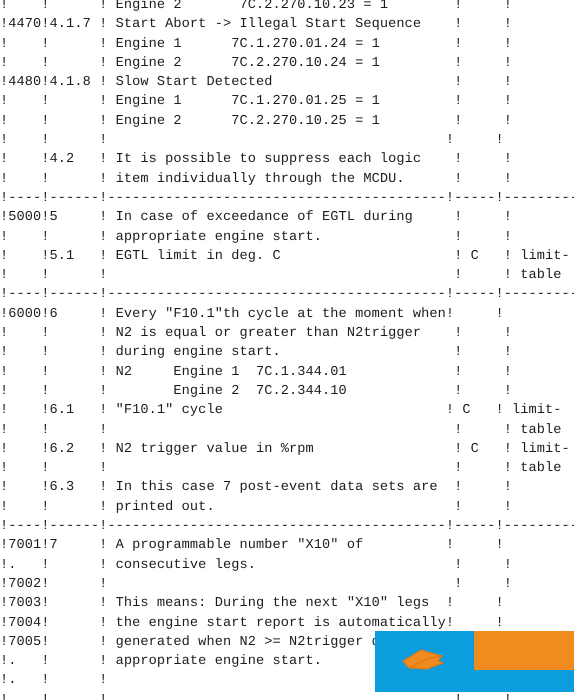 This screenshot has height=700, width=574. I want to click on paper-plane-mark-icon, so click(423, 659).